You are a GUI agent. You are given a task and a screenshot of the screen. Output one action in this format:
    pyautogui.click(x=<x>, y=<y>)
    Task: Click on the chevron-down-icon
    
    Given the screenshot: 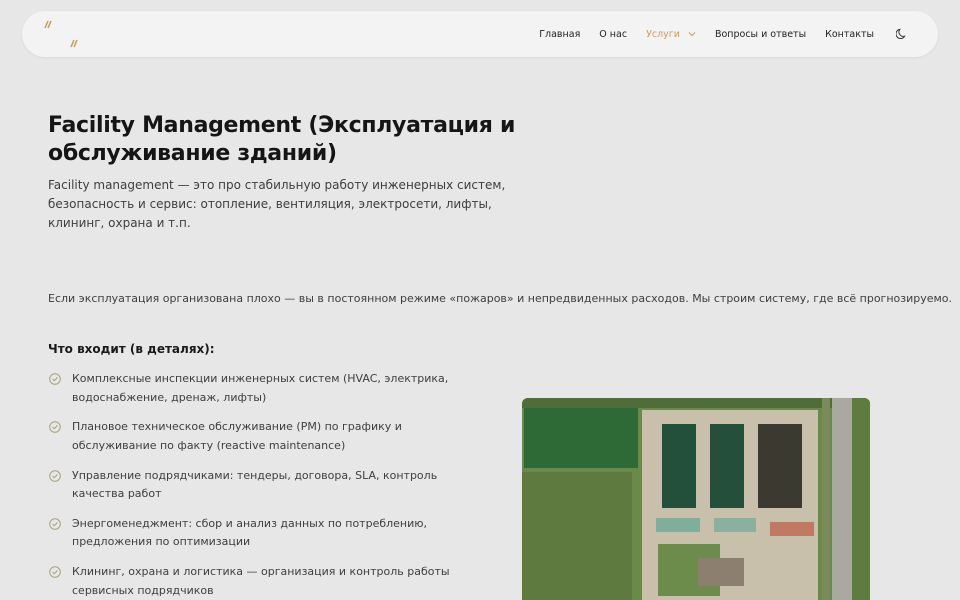 What is the action you would take?
    pyautogui.click(x=692, y=34)
    